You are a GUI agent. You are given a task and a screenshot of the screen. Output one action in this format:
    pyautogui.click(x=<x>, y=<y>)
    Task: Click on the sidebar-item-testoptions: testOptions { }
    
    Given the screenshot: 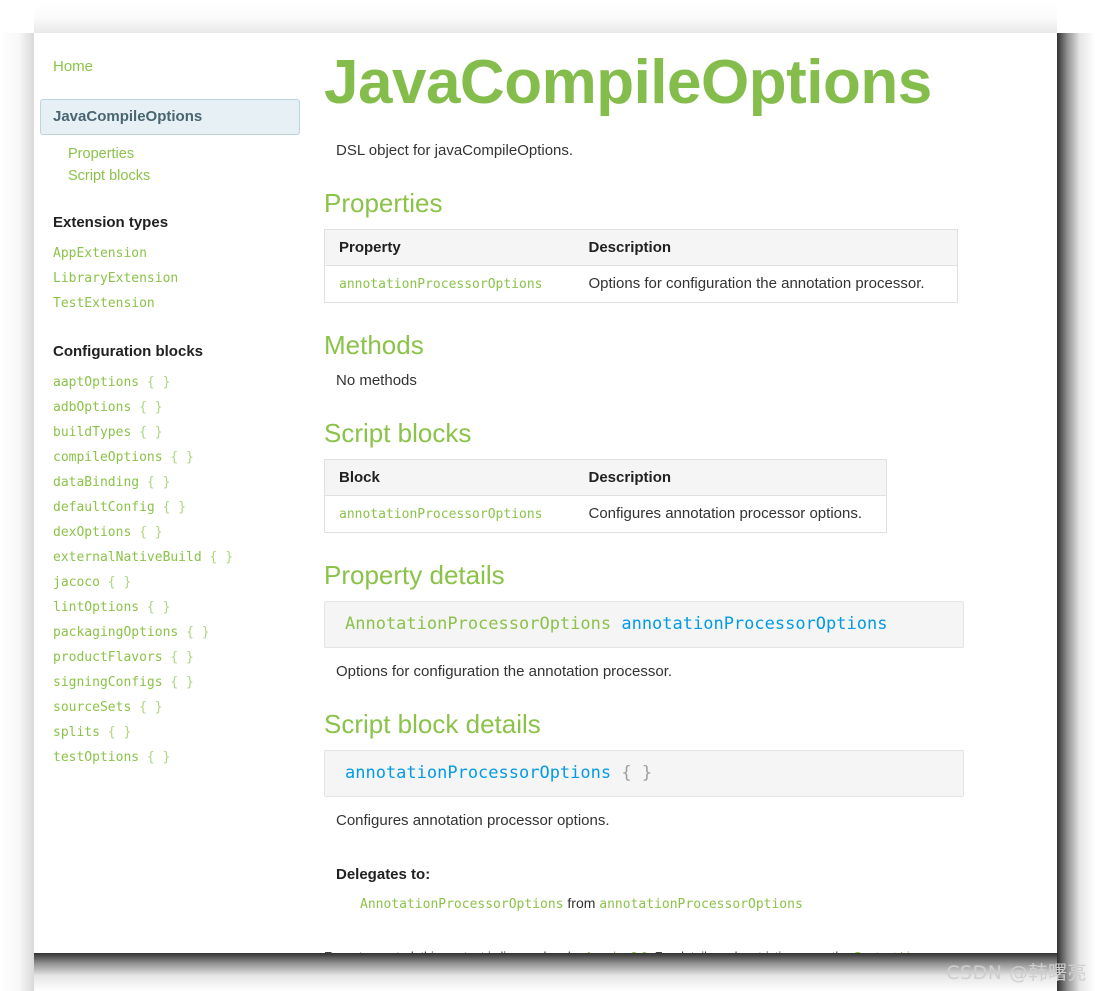 What is the action you would take?
    pyautogui.click(x=183, y=757)
    